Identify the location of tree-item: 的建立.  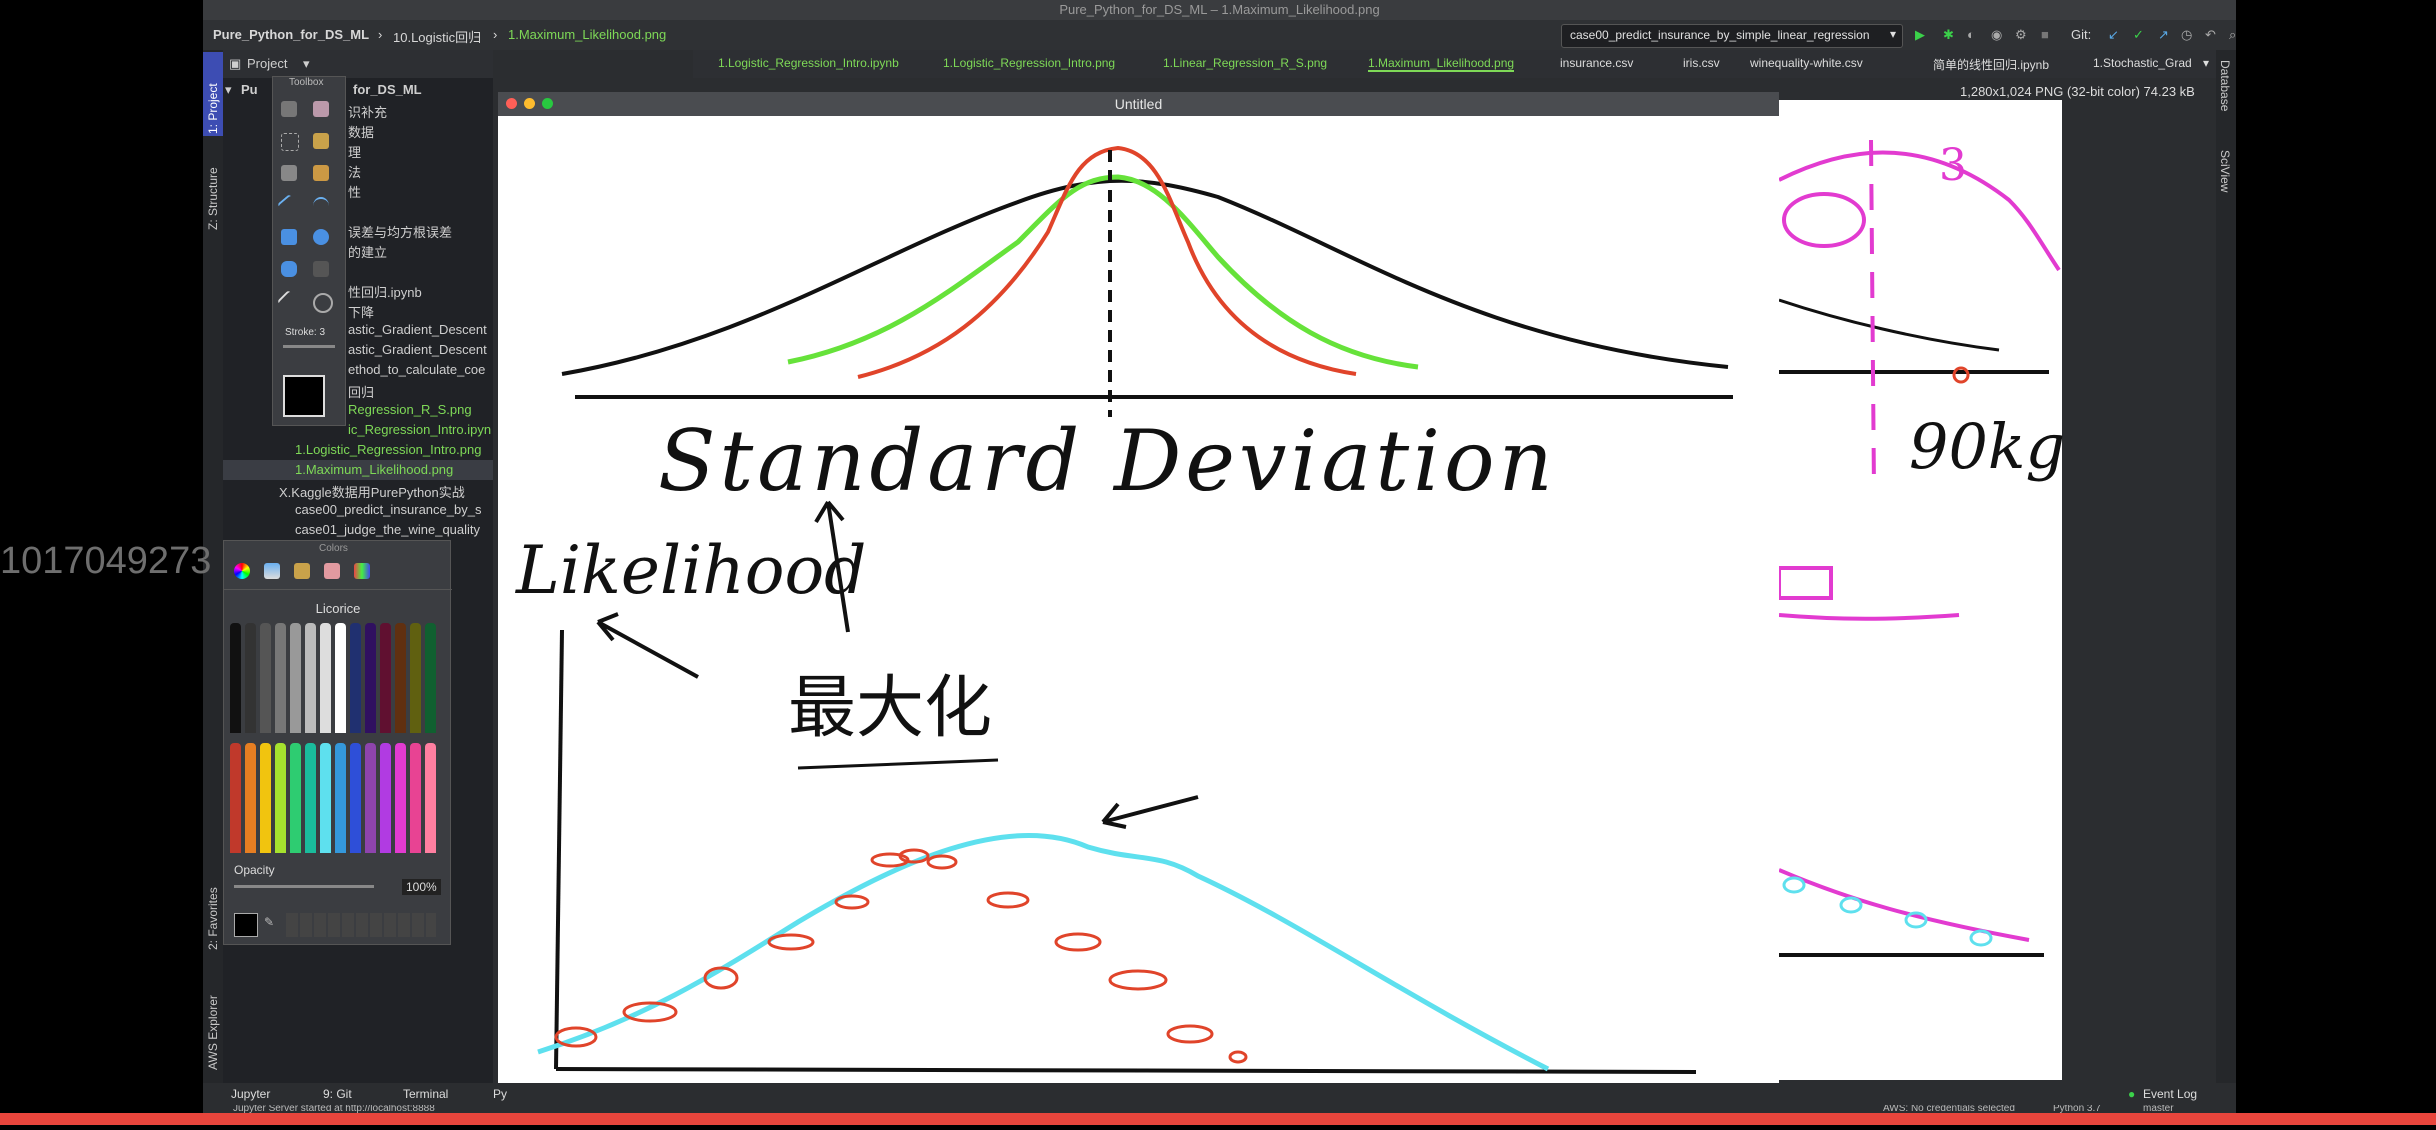
(367, 251).